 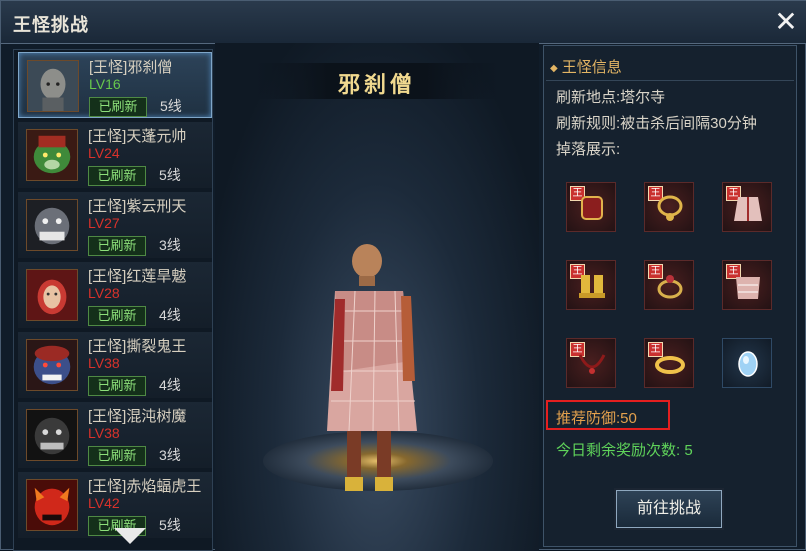 I want to click on window-title: 王怪挑战, so click(x=51, y=25).